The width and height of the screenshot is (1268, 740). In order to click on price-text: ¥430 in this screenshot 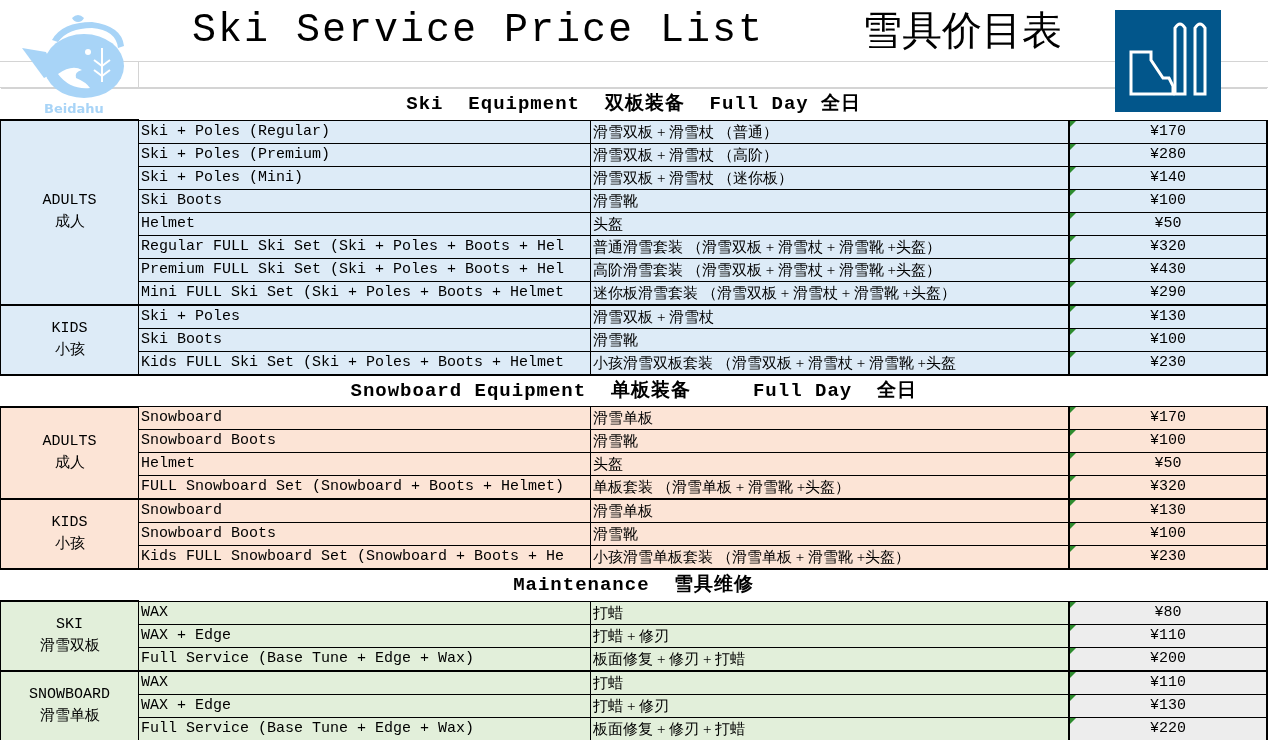, I will do `click(1167, 269)`.